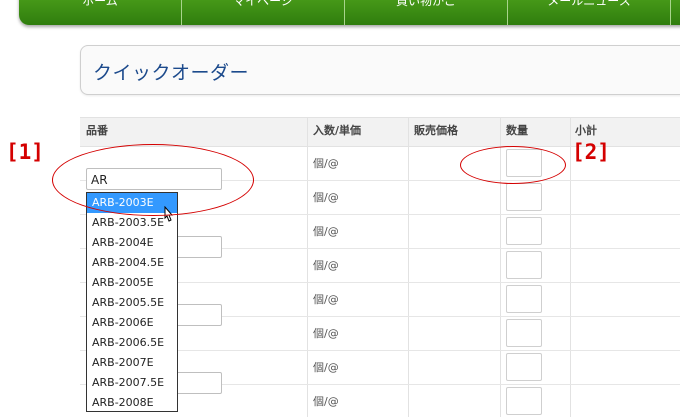 This screenshot has height=417, width=680. Describe the element at coordinates (589, 12) in the screenshot. I see `nav-item-mailnews: メールニュース` at that location.